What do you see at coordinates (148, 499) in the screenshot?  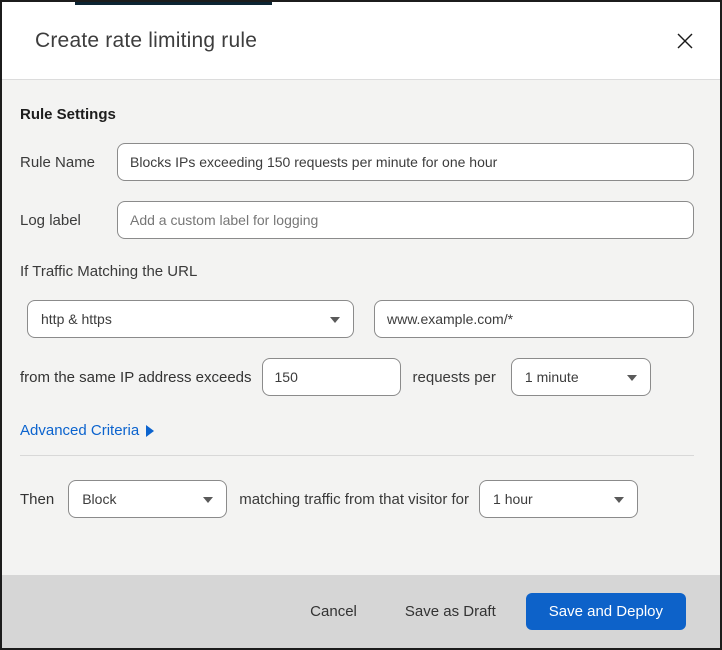 I see `action-select: Block` at bounding box center [148, 499].